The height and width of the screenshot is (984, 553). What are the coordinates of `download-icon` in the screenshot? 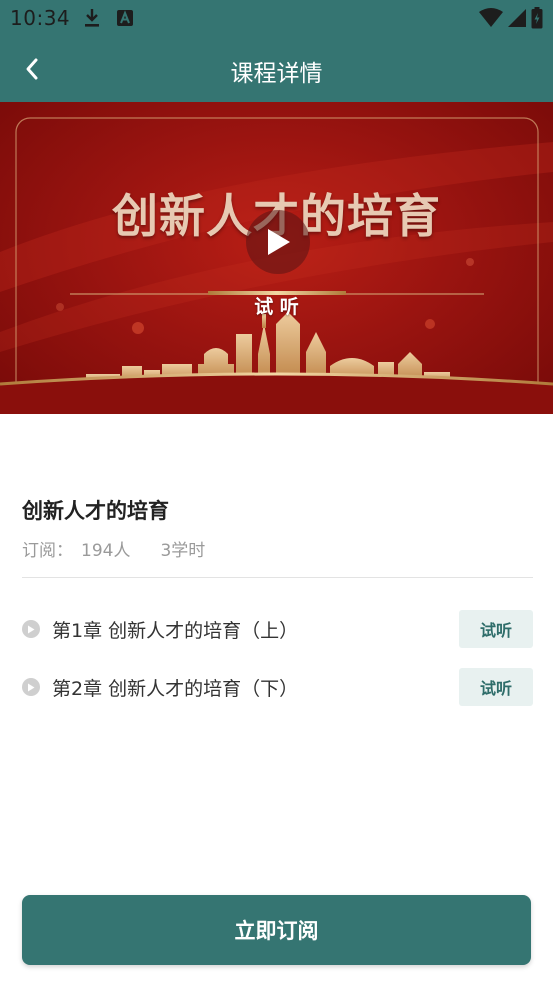 It's located at (92, 18).